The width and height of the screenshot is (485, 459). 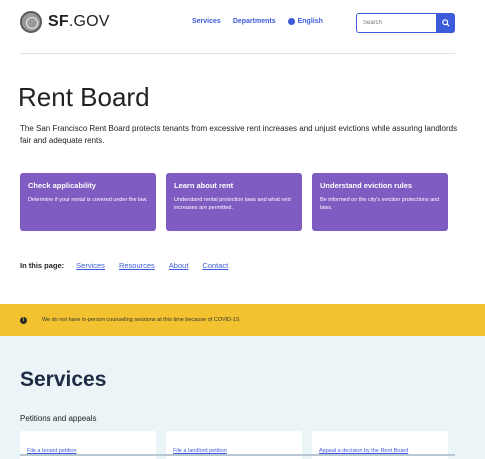 I want to click on search-box, so click(x=405, y=23).